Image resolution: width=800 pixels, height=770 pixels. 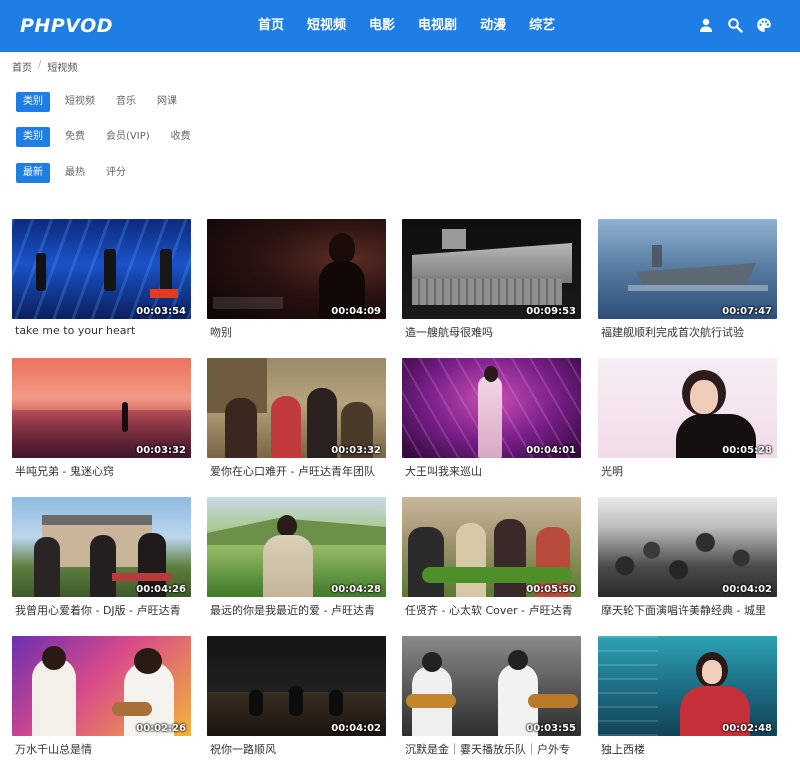 What do you see at coordinates (296, 547) in the screenshot?
I see `video-thumbnail: 00:04:28` at bounding box center [296, 547].